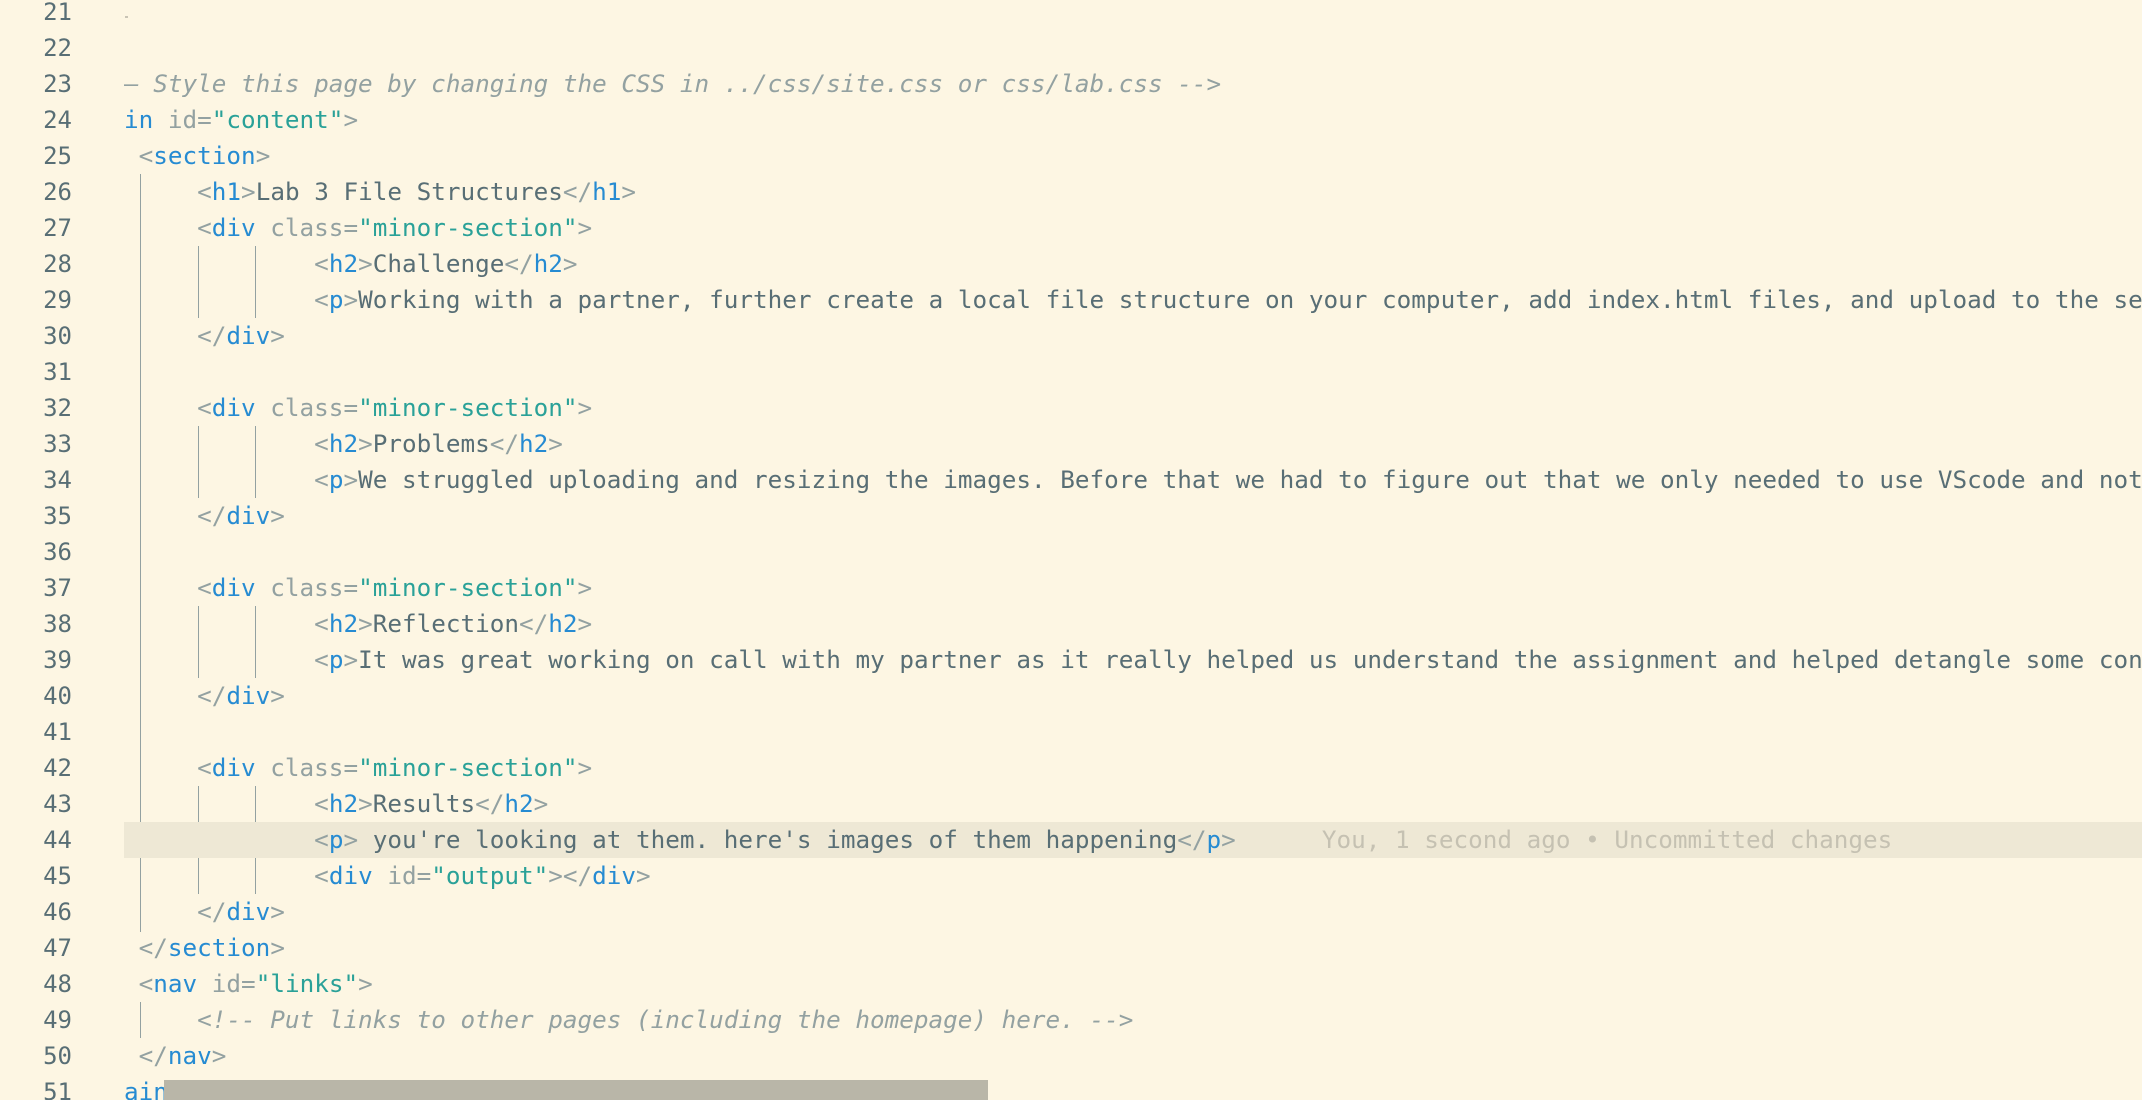 The height and width of the screenshot is (1100, 2142). I want to click on code-line: </section>, so click(1133, 948).